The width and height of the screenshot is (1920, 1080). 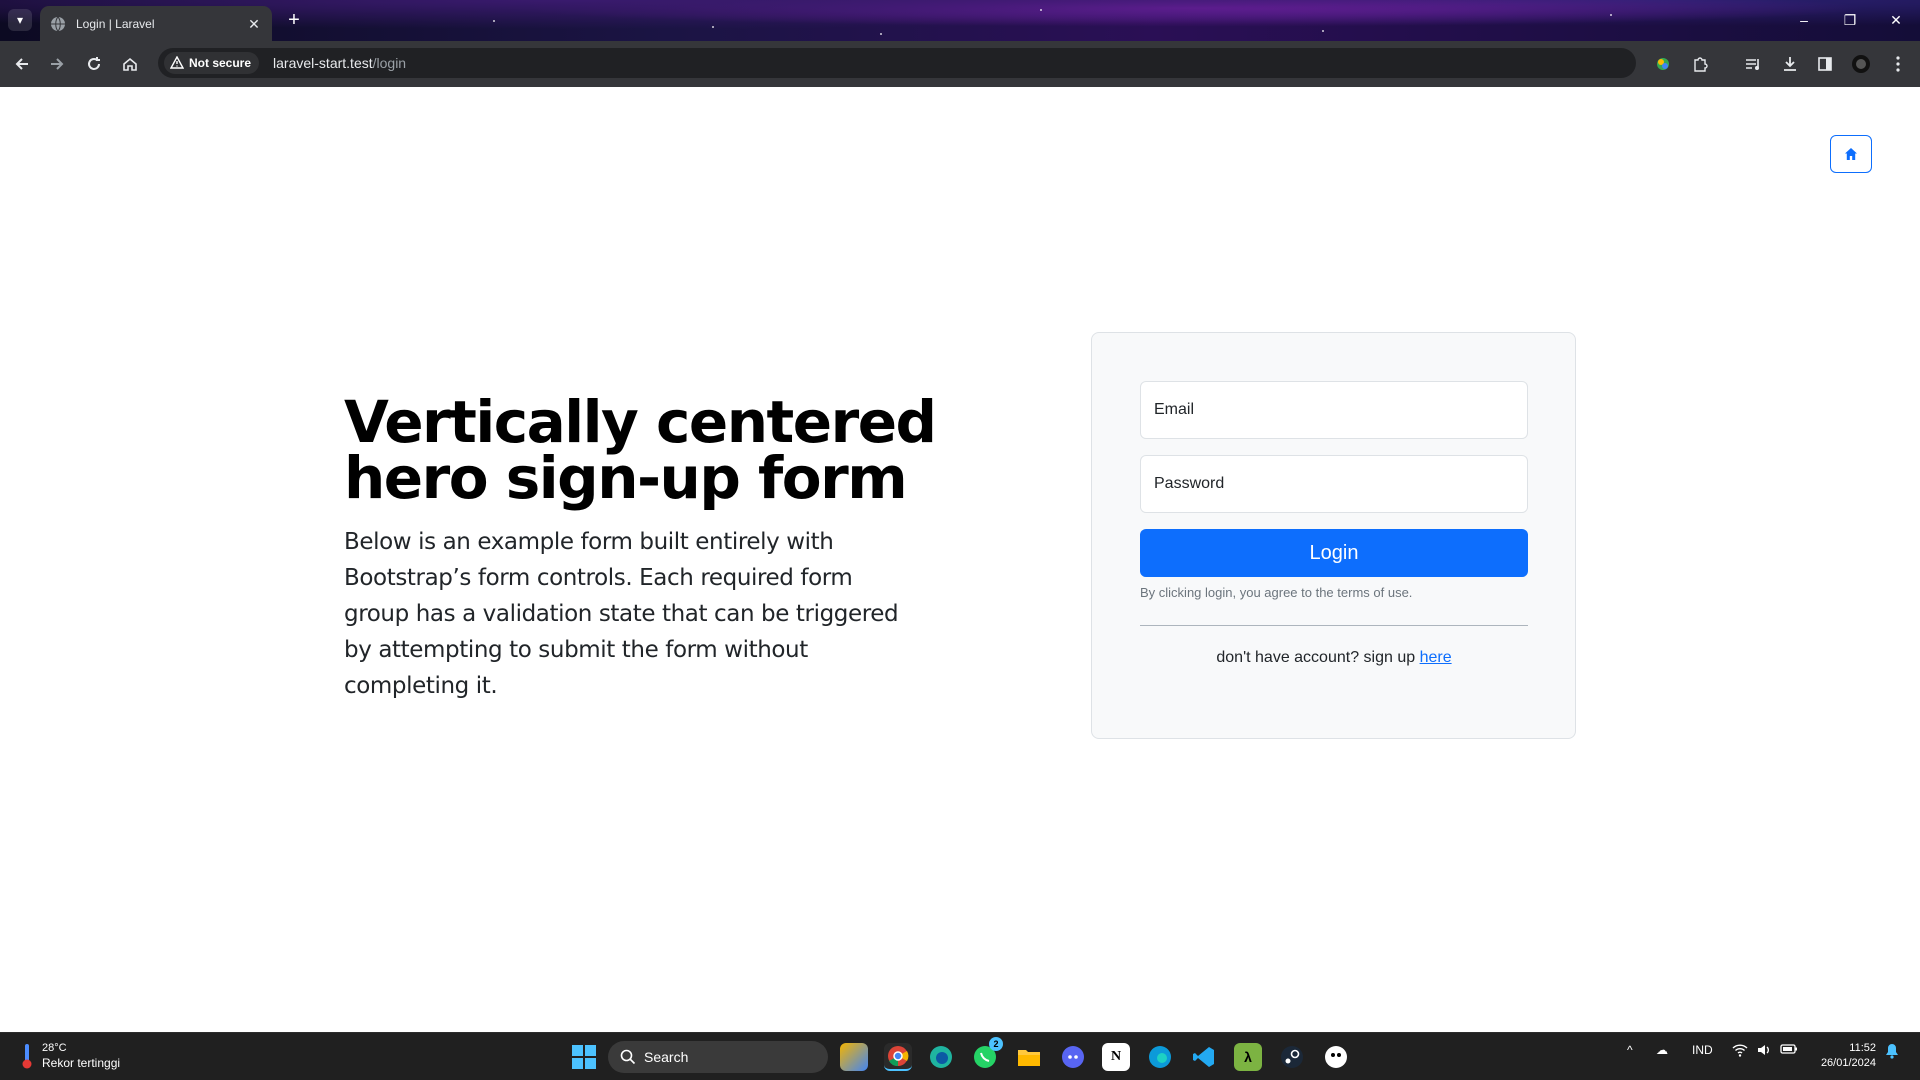 What do you see at coordinates (294, 21) in the screenshot?
I see `new-tab-button: +` at bounding box center [294, 21].